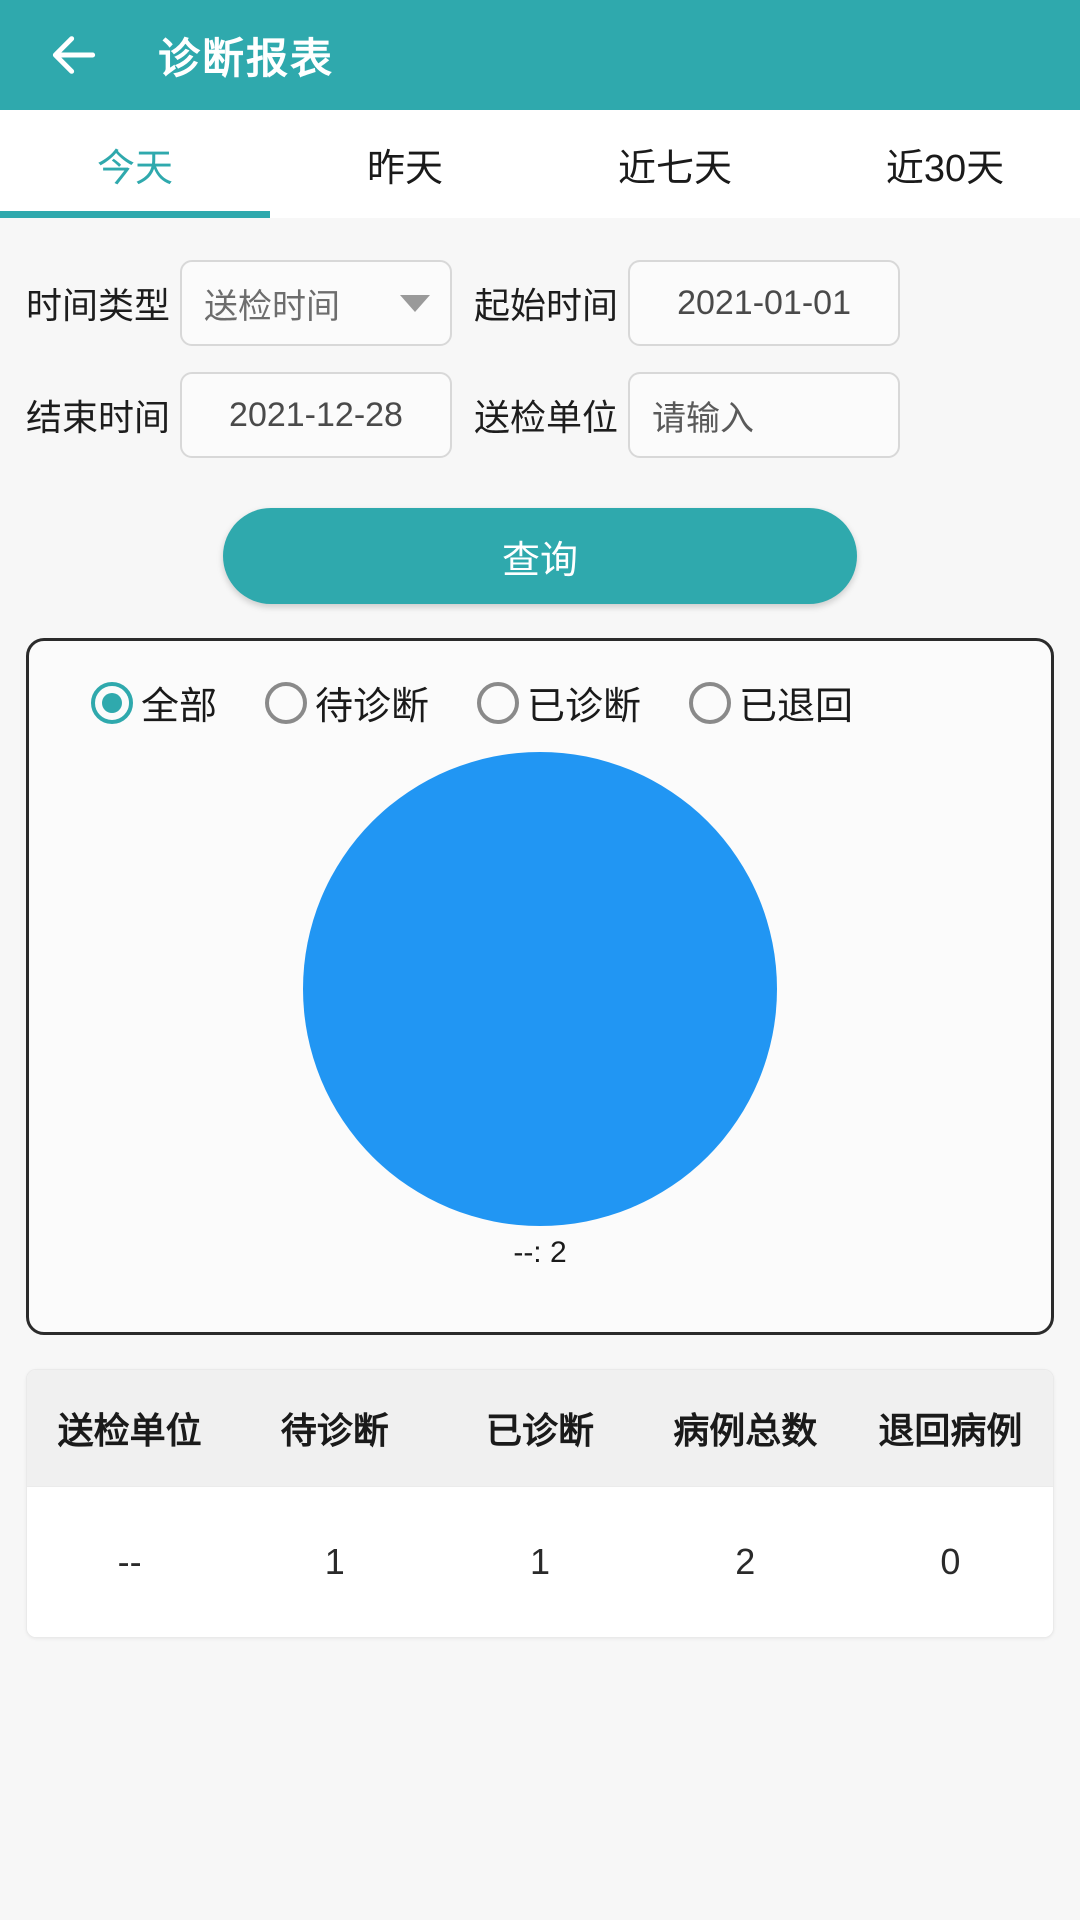 The height and width of the screenshot is (1920, 1080). What do you see at coordinates (272, 306) in the screenshot?
I see `time-type-value: 送检时间` at bounding box center [272, 306].